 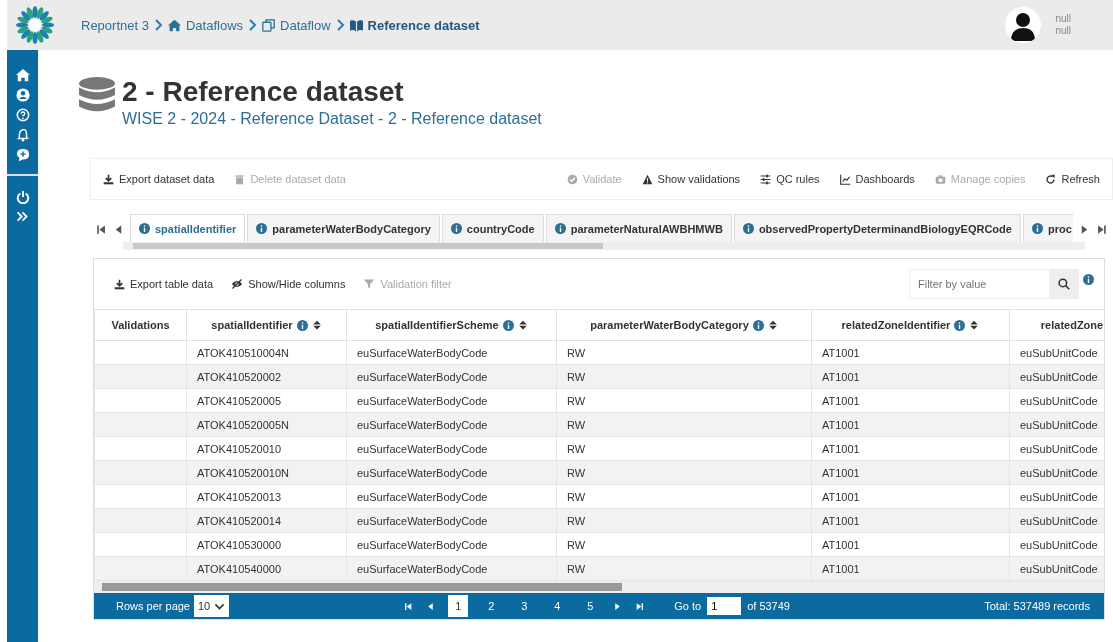 I want to click on page-button: 1, so click(x=458, y=606).